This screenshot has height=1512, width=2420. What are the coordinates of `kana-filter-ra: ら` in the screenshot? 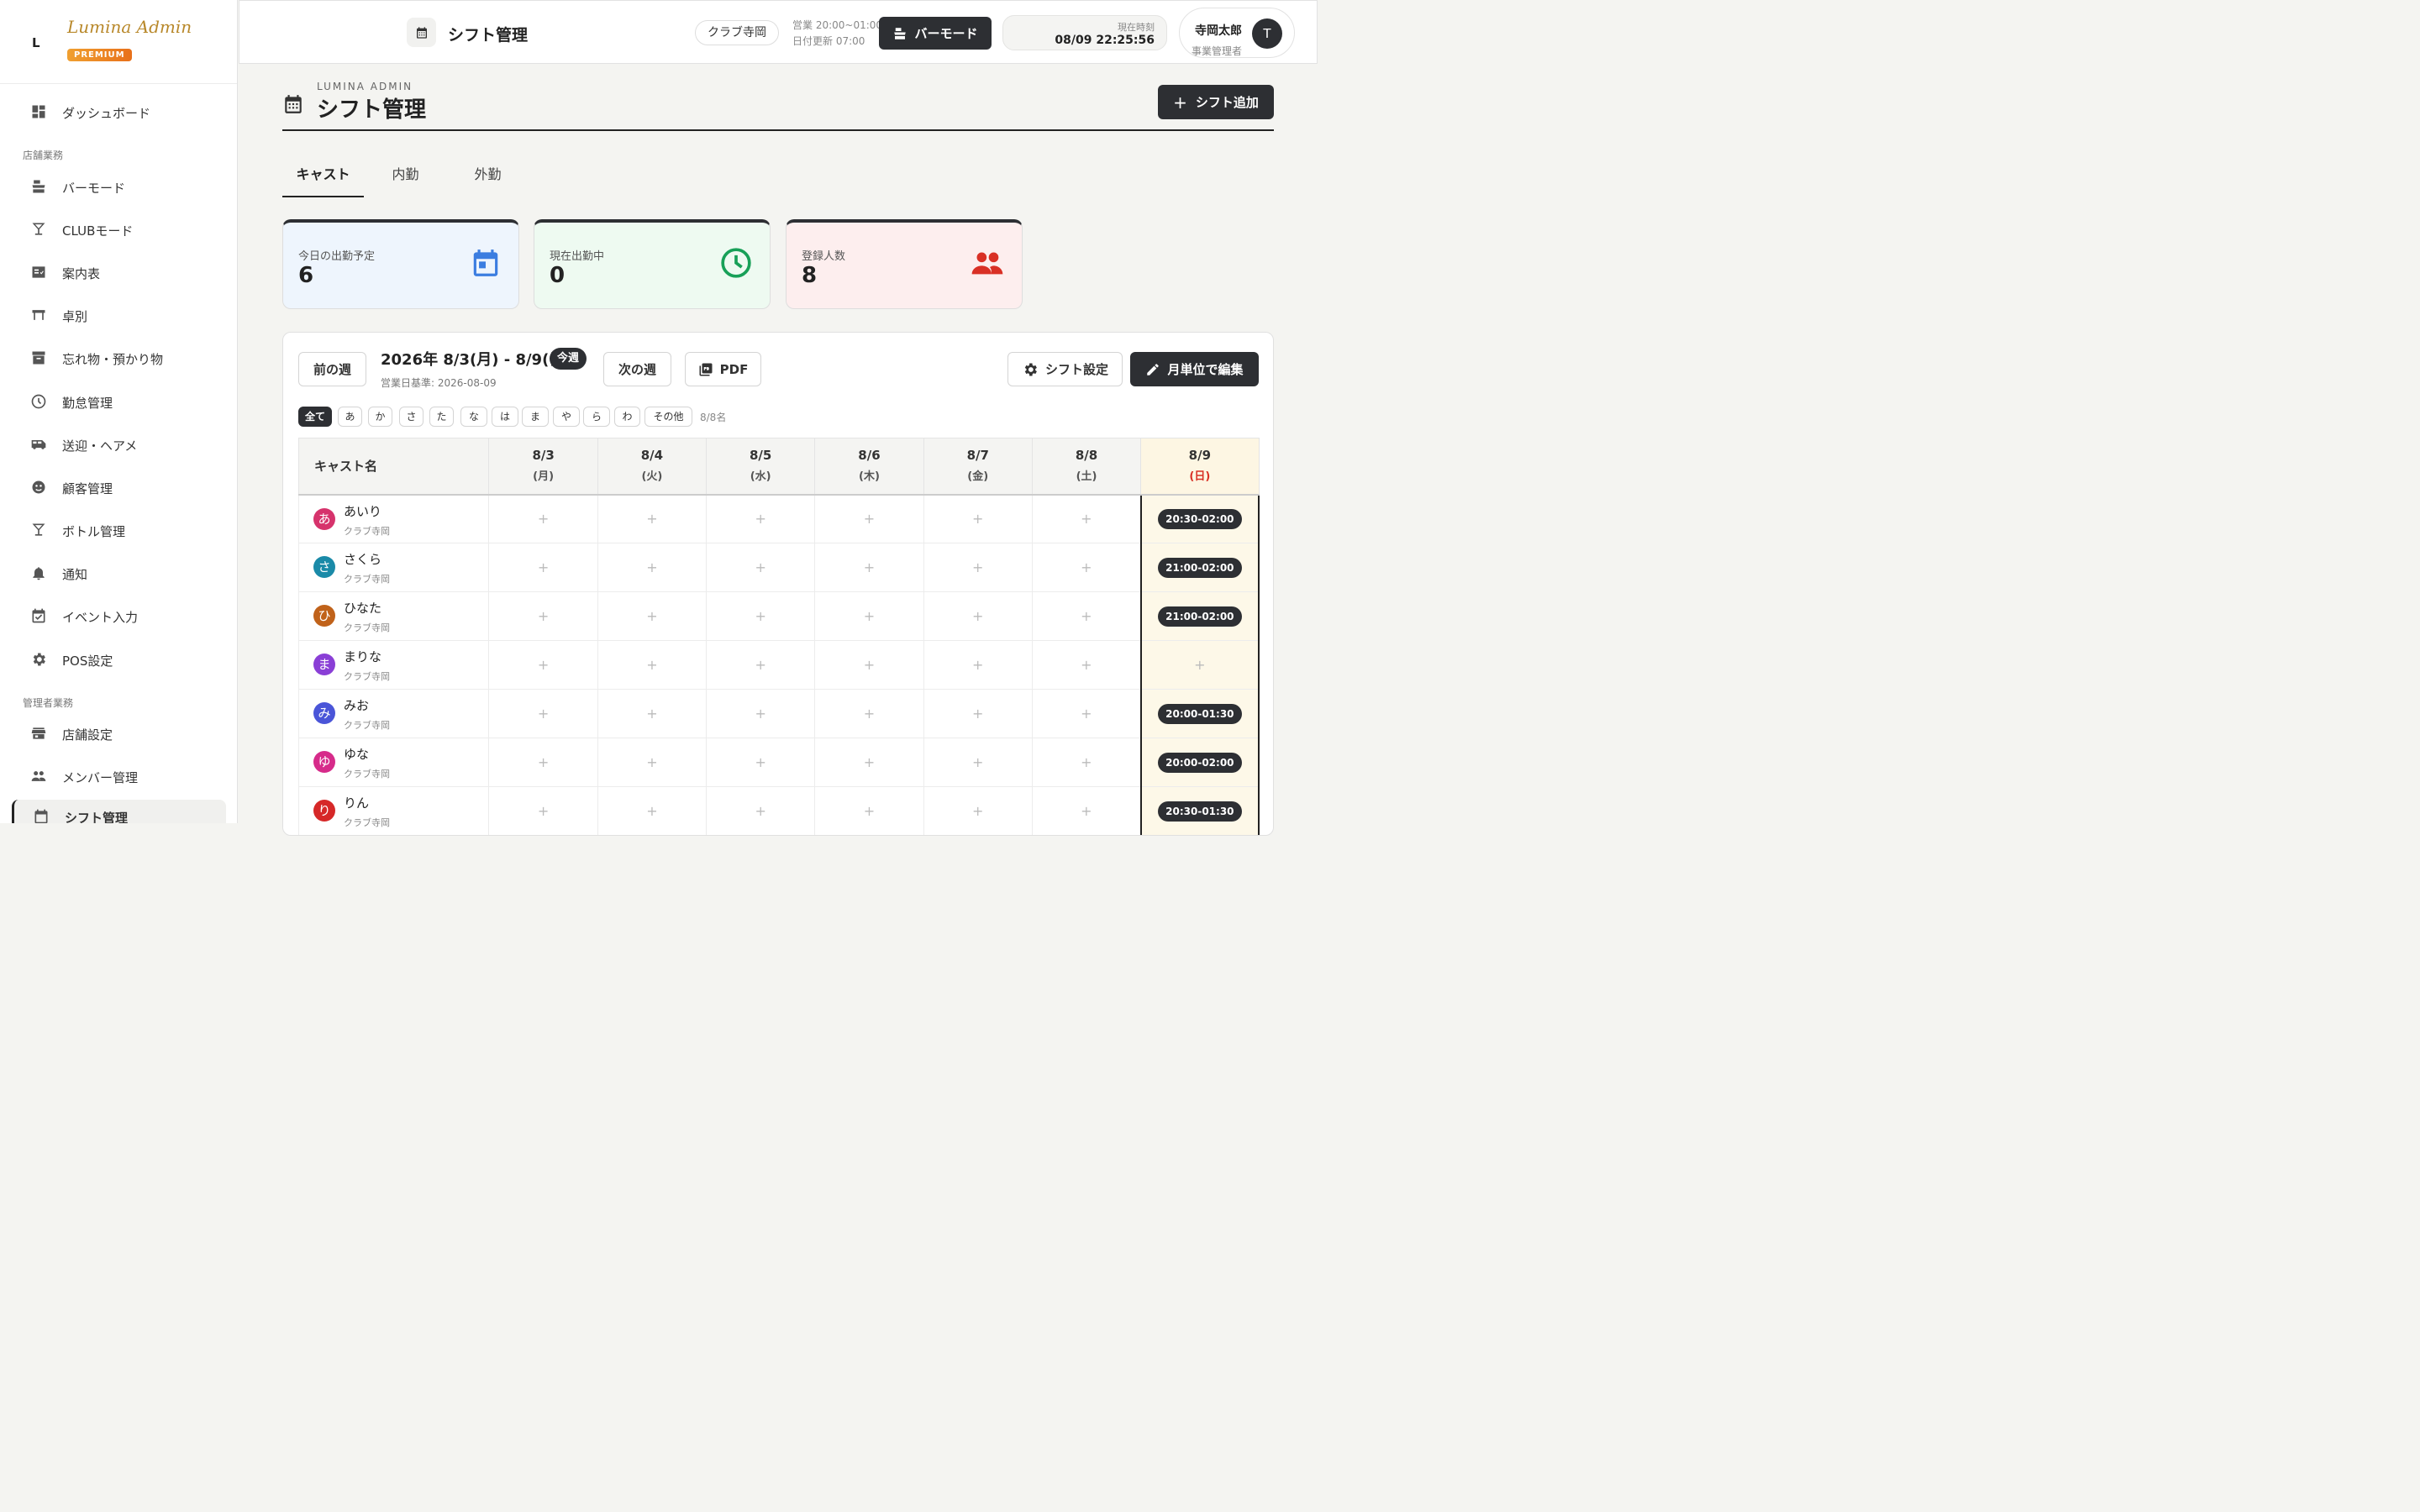 It's located at (597, 417).